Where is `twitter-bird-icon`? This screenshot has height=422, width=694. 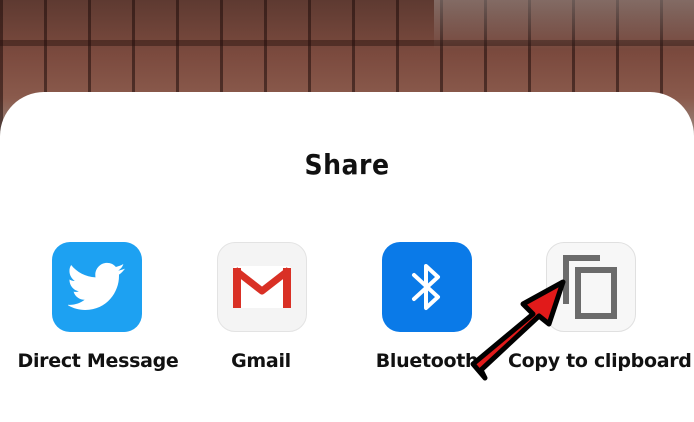
twitter-bird-icon is located at coordinates (97, 286).